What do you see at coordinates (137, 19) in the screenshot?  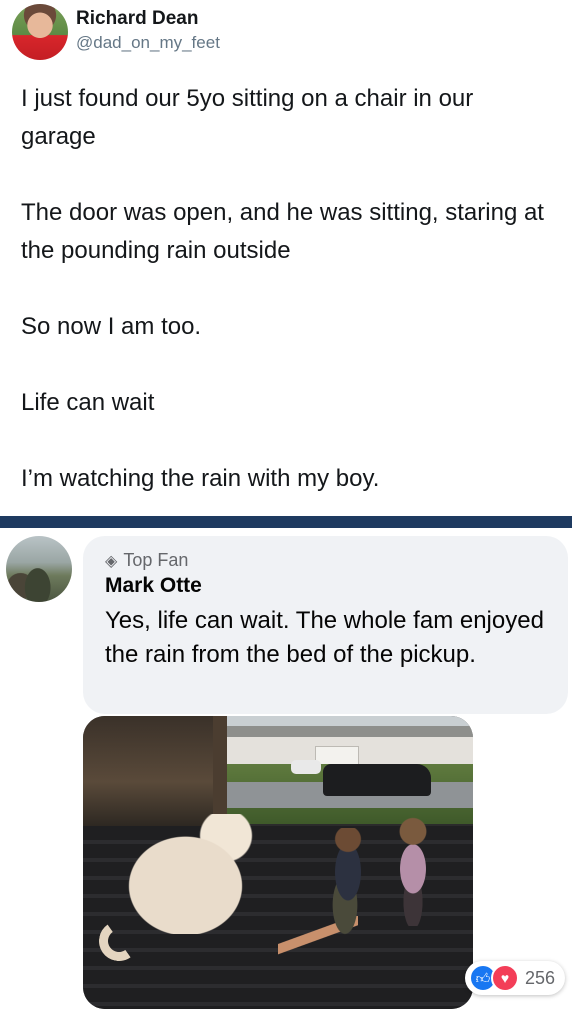 I see `tweet-author-name: Richard Dean` at bounding box center [137, 19].